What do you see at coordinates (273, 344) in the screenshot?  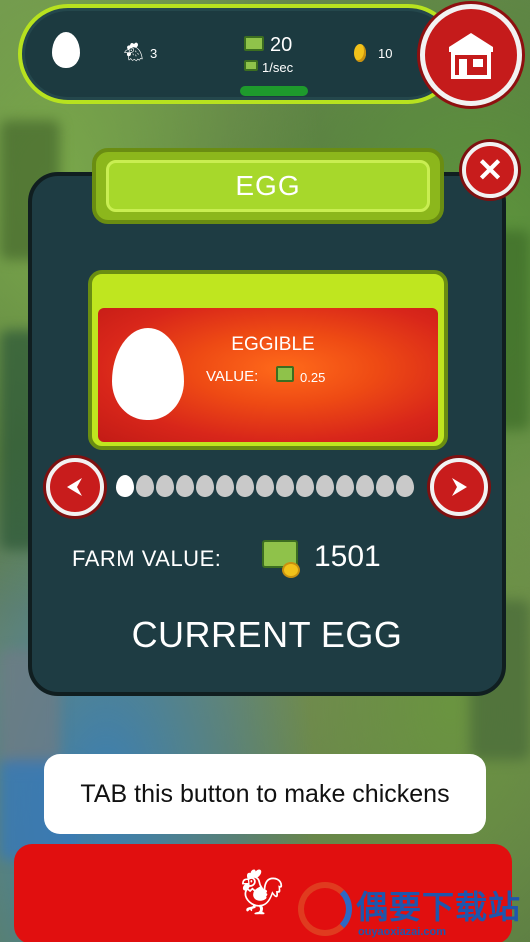 I see `egg-name: EGGIBLE` at bounding box center [273, 344].